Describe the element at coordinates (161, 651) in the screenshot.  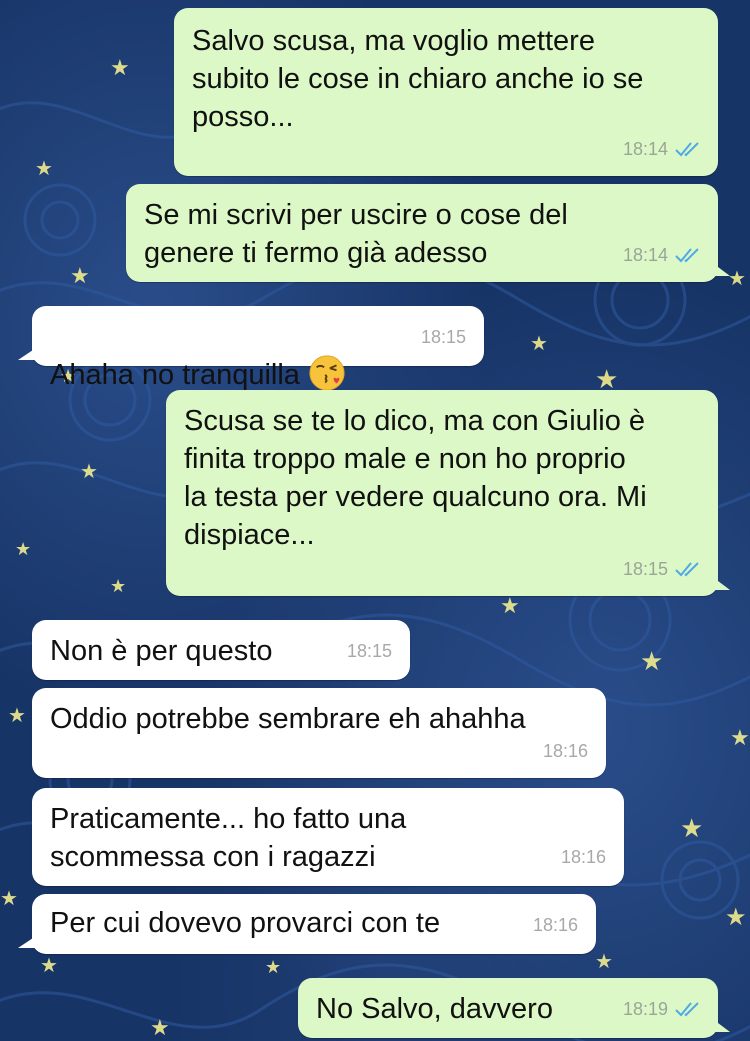
I see `message-text: Non è per questo` at that location.